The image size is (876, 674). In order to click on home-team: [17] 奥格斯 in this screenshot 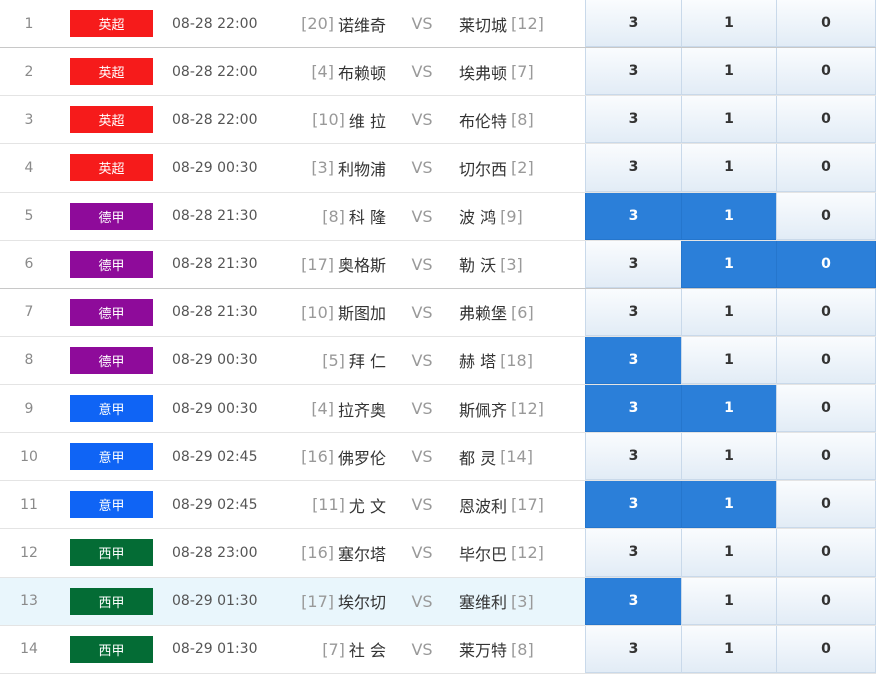, I will do `click(338, 264)`.